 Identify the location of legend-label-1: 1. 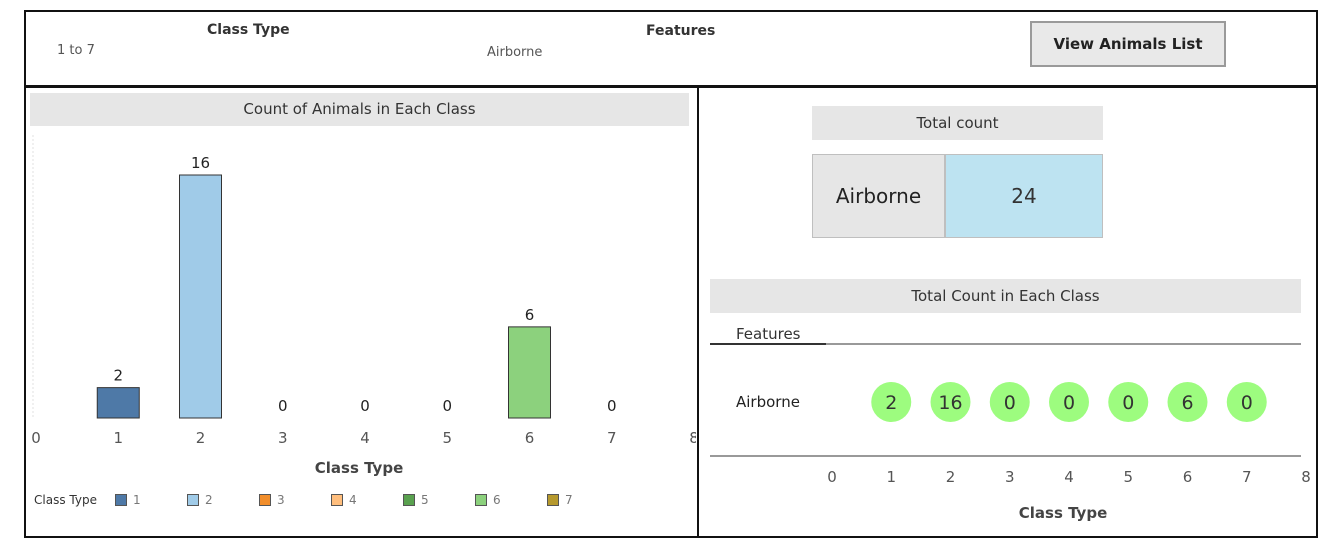
(136, 500).